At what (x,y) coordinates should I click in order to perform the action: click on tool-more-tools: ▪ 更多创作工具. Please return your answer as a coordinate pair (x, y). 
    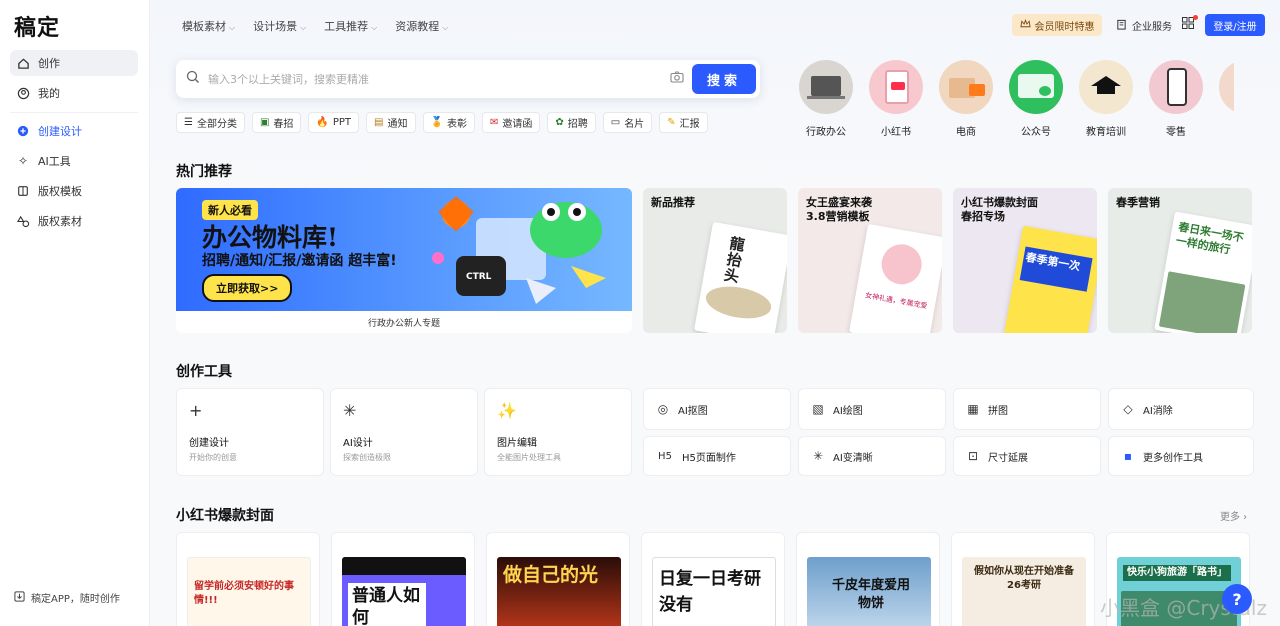
    Looking at the image, I should click on (1181, 456).